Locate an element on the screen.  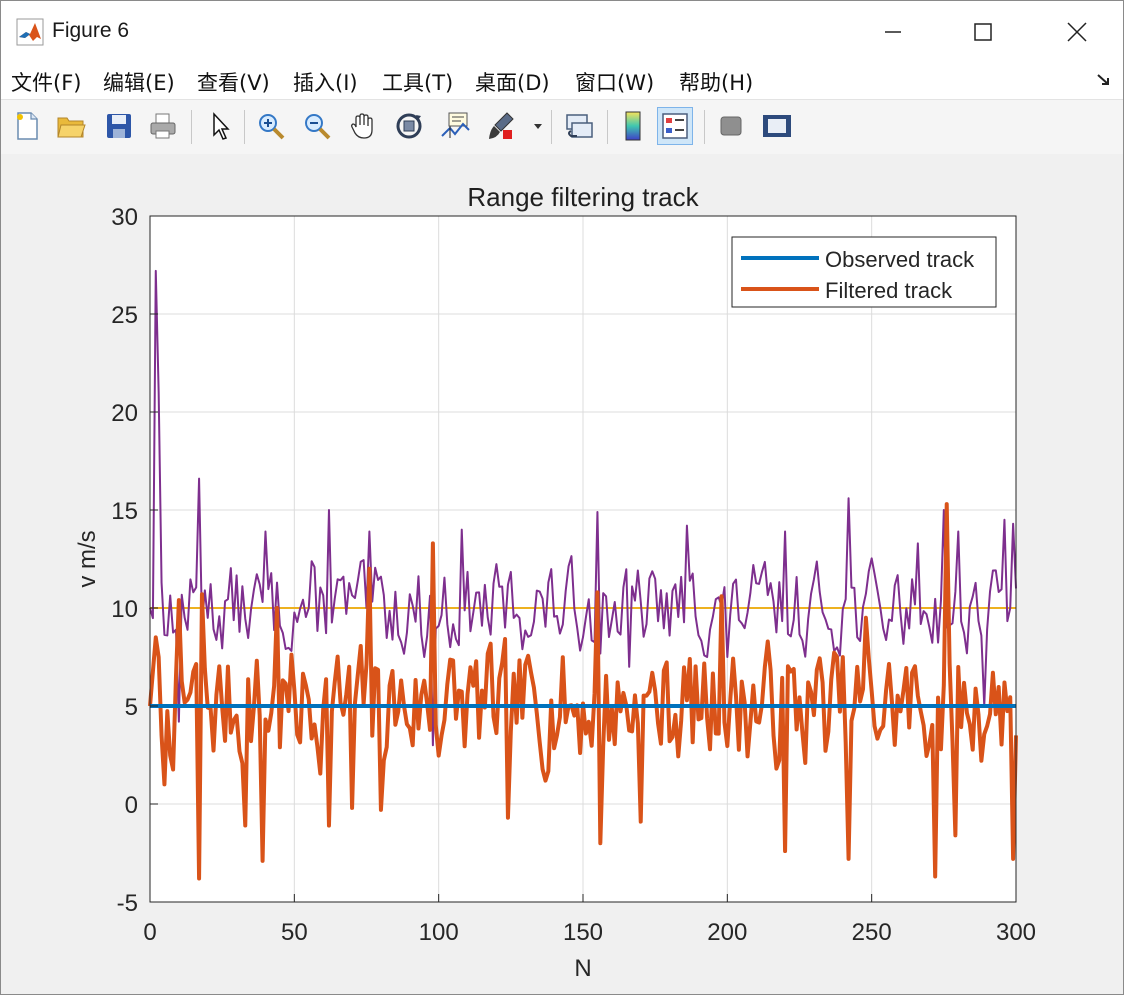
legend-label-filtered: Filtered track is located at coordinates (889, 290).